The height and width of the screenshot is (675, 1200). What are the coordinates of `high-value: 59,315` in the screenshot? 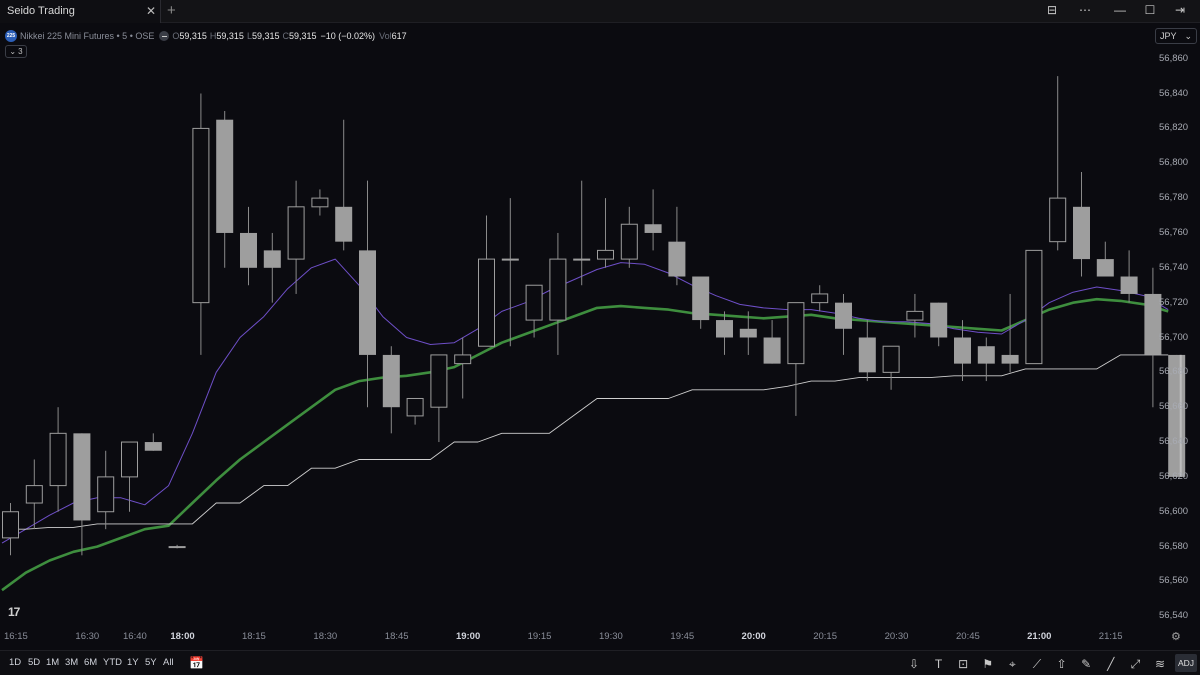 It's located at (230, 36).